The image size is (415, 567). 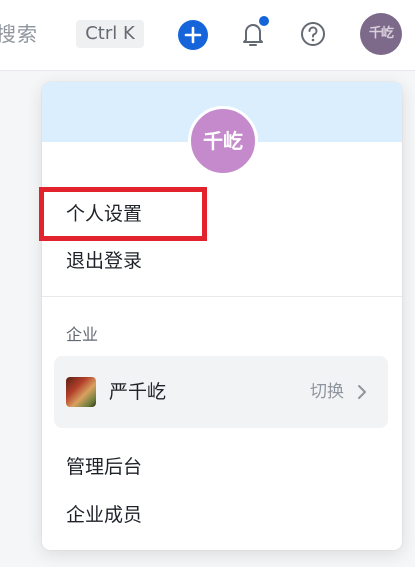 I want to click on switch-org-label: 切换, so click(x=327, y=392).